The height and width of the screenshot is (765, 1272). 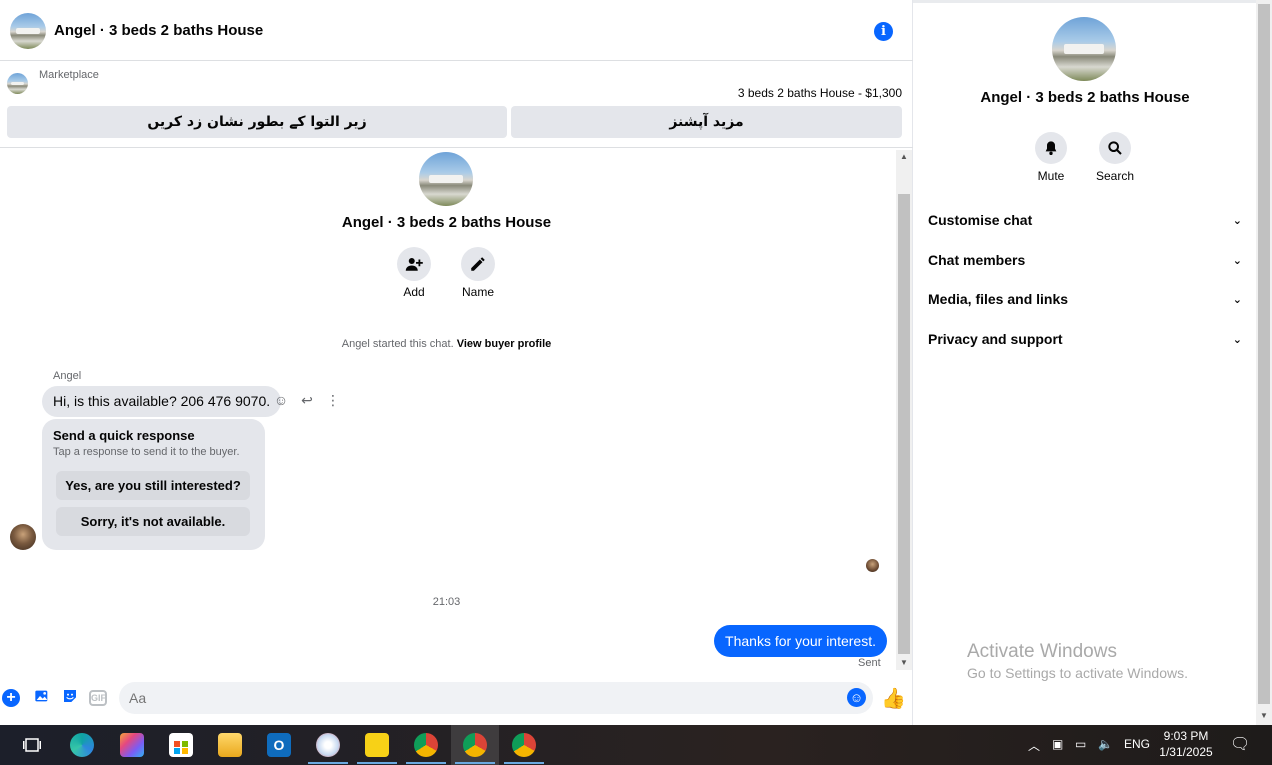 What do you see at coordinates (153, 521) in the screenshot?
I see `quick-response-not-available-button: Sorry, it's not available.` at bounding box center [153, 521].